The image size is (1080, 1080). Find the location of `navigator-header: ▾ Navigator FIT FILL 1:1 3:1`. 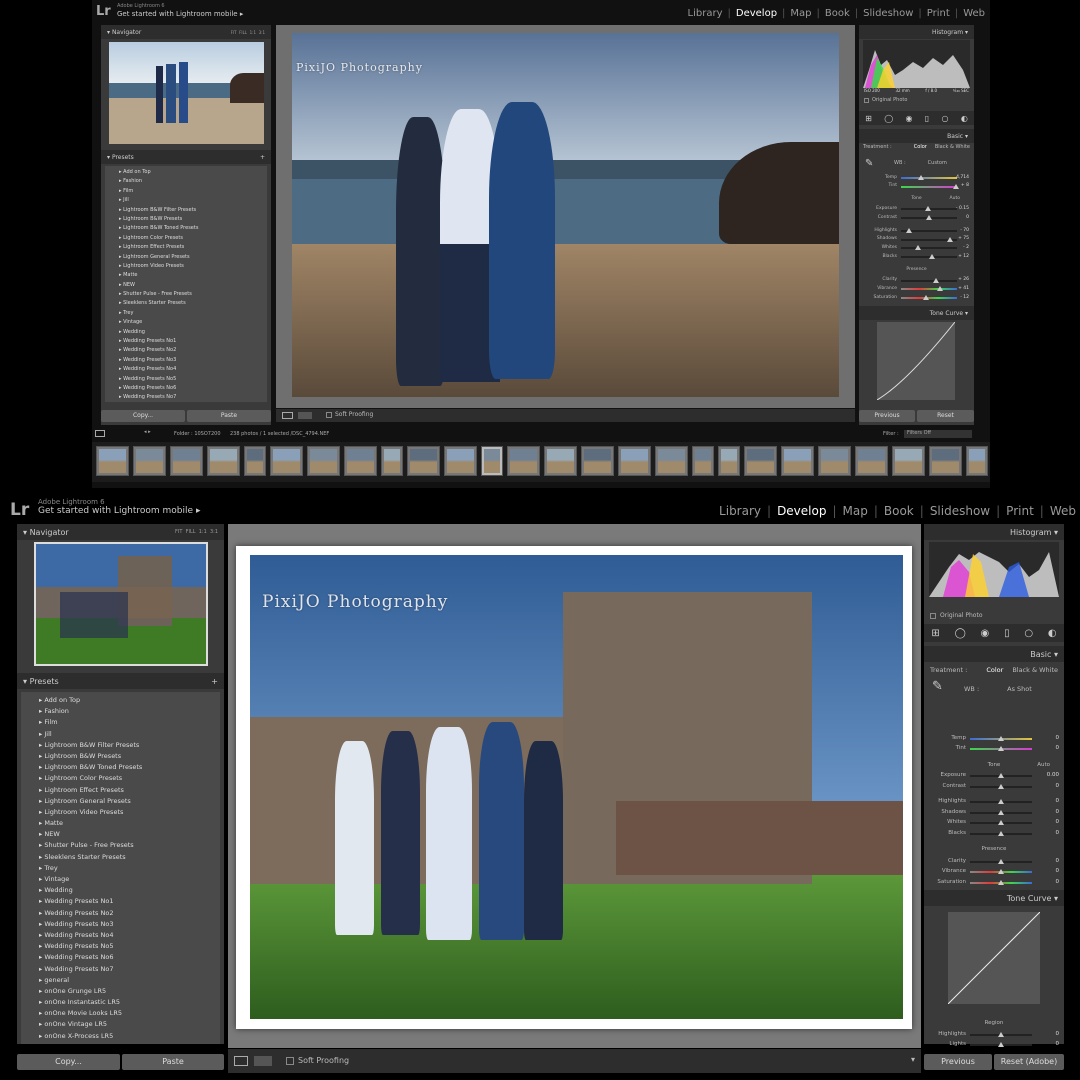

navigator-header: ▾ Navigator FIT FILL 1:1 3:1 is located at coordinates (186, 32).